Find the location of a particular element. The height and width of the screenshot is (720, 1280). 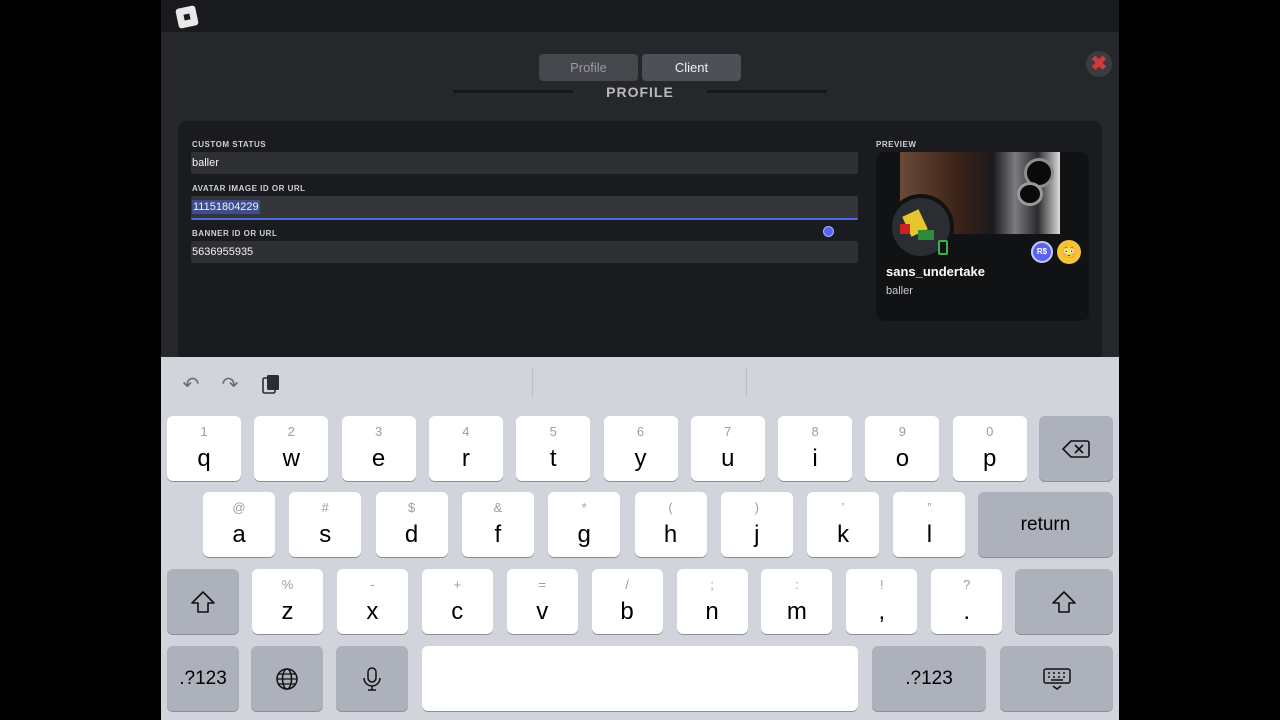

key: * g is located at coordinates (584, 524).